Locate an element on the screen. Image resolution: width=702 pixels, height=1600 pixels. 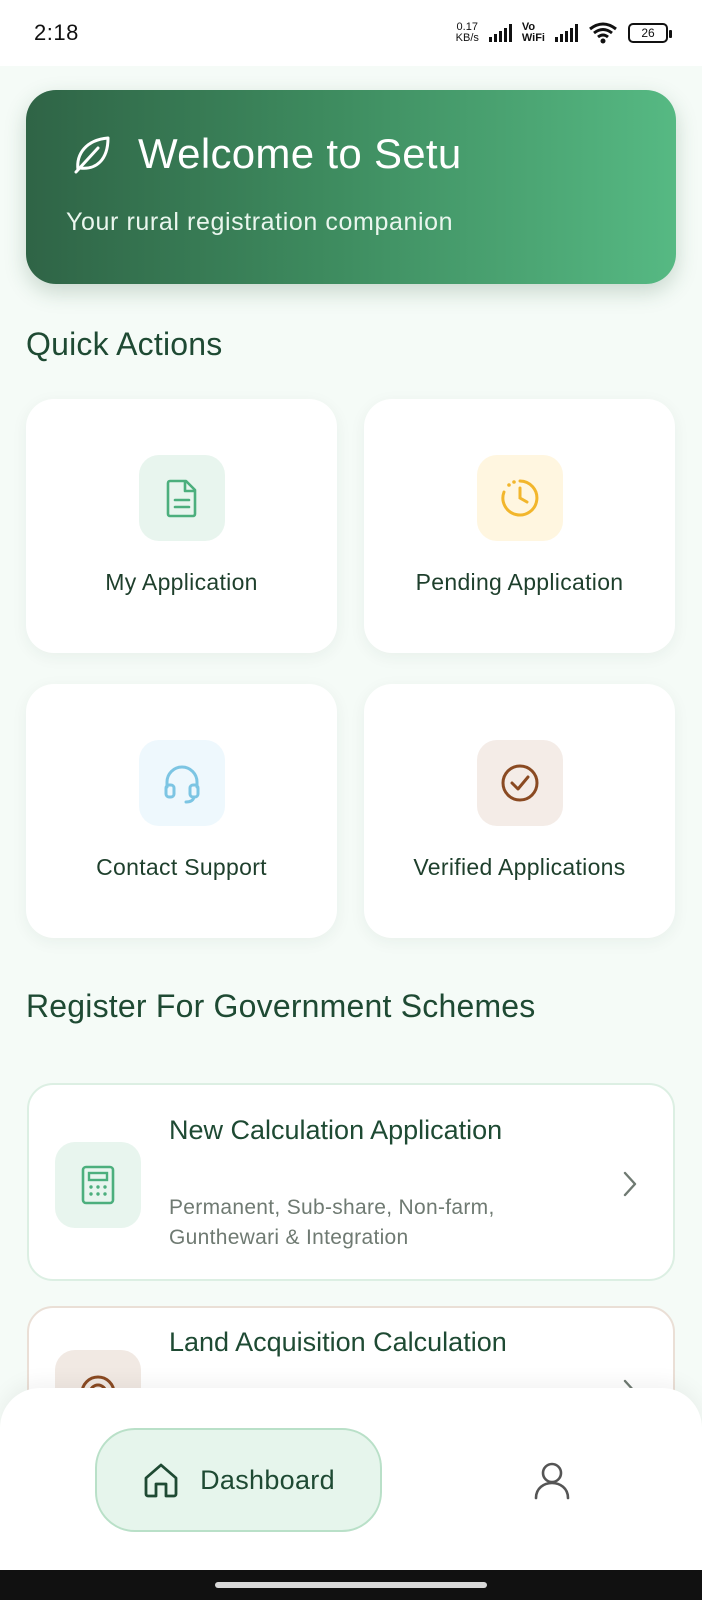
quick-actions-title: Quick Actions is located at coordinates (124, 344).